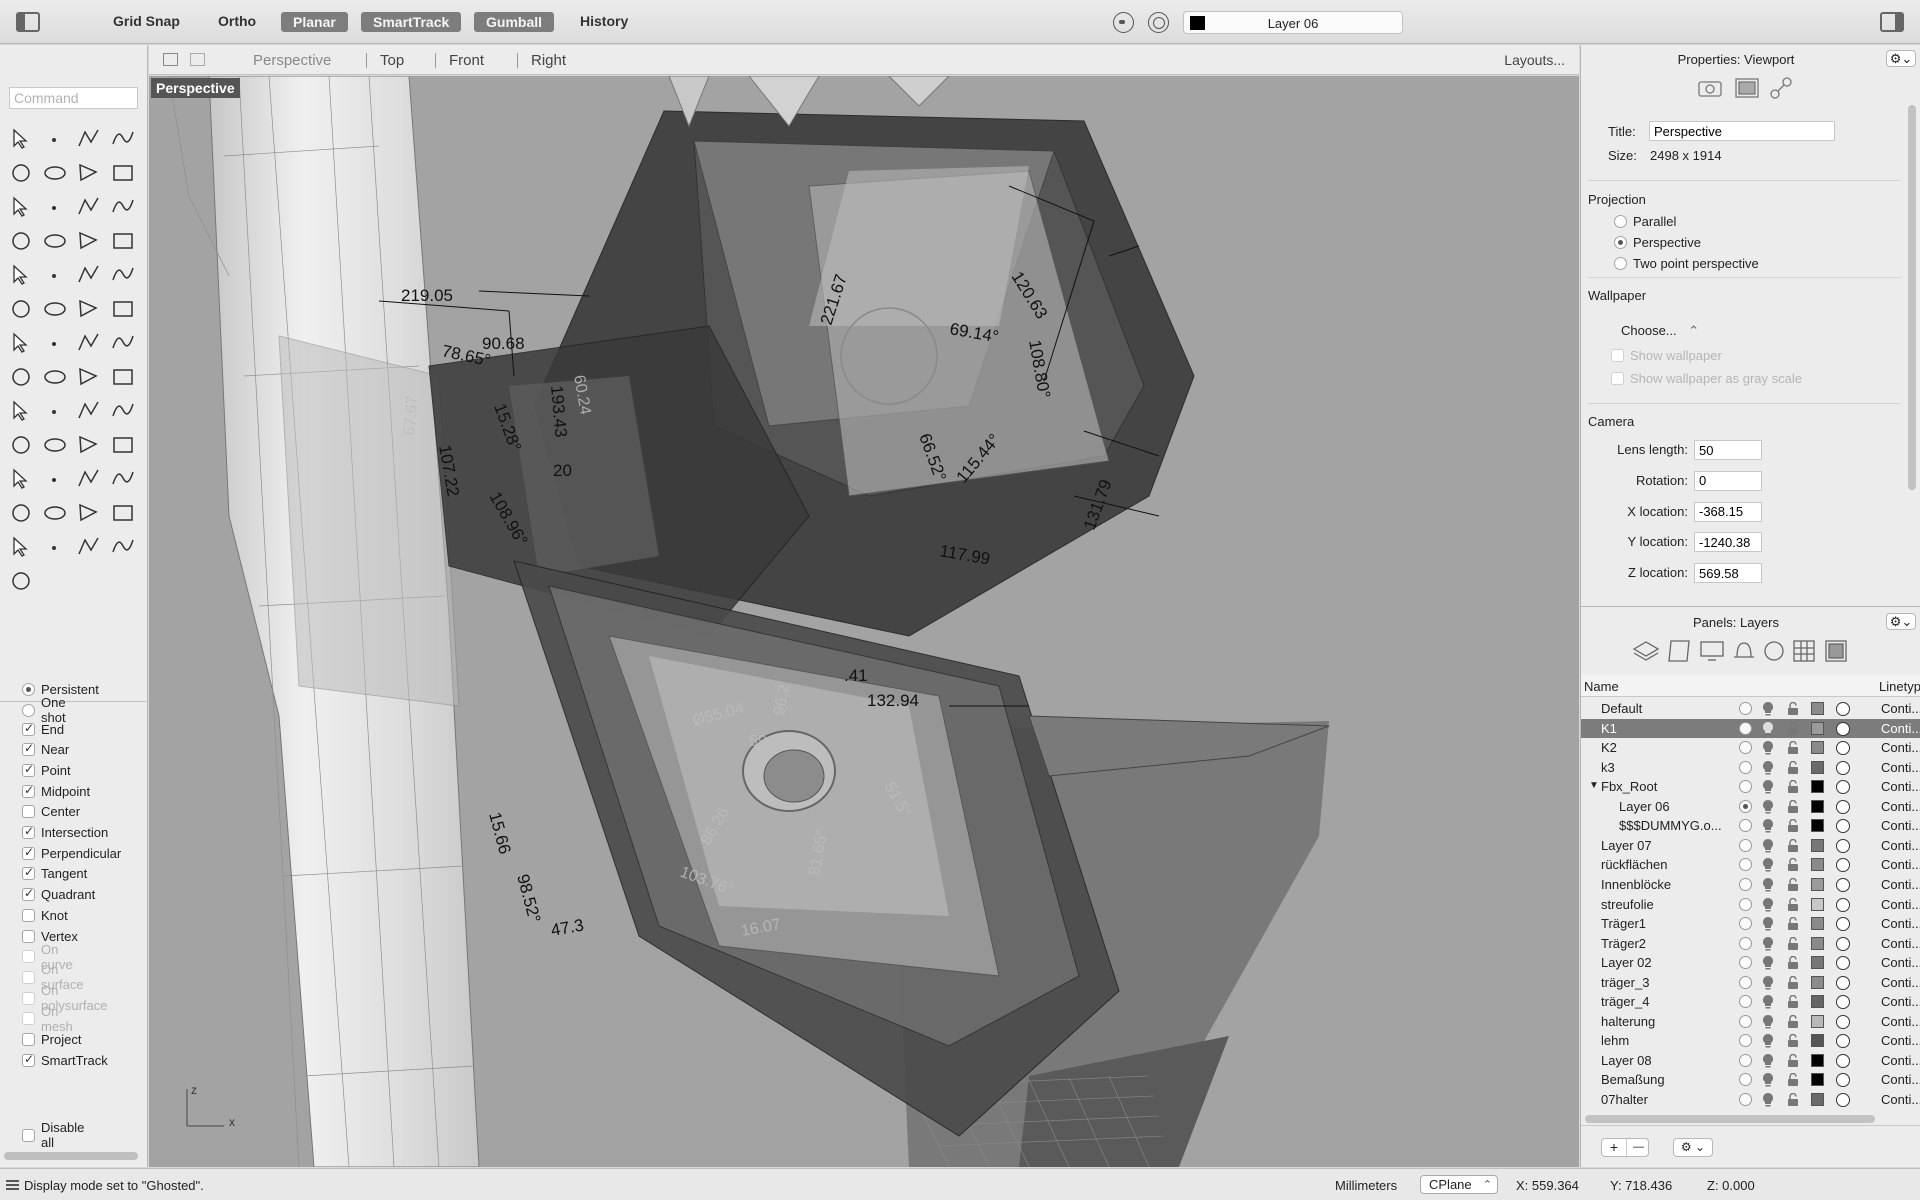  What do you see at coordinates (55, 173) in the screenshot?
I see `ellipse-icon` at bounding box center [55, 173].